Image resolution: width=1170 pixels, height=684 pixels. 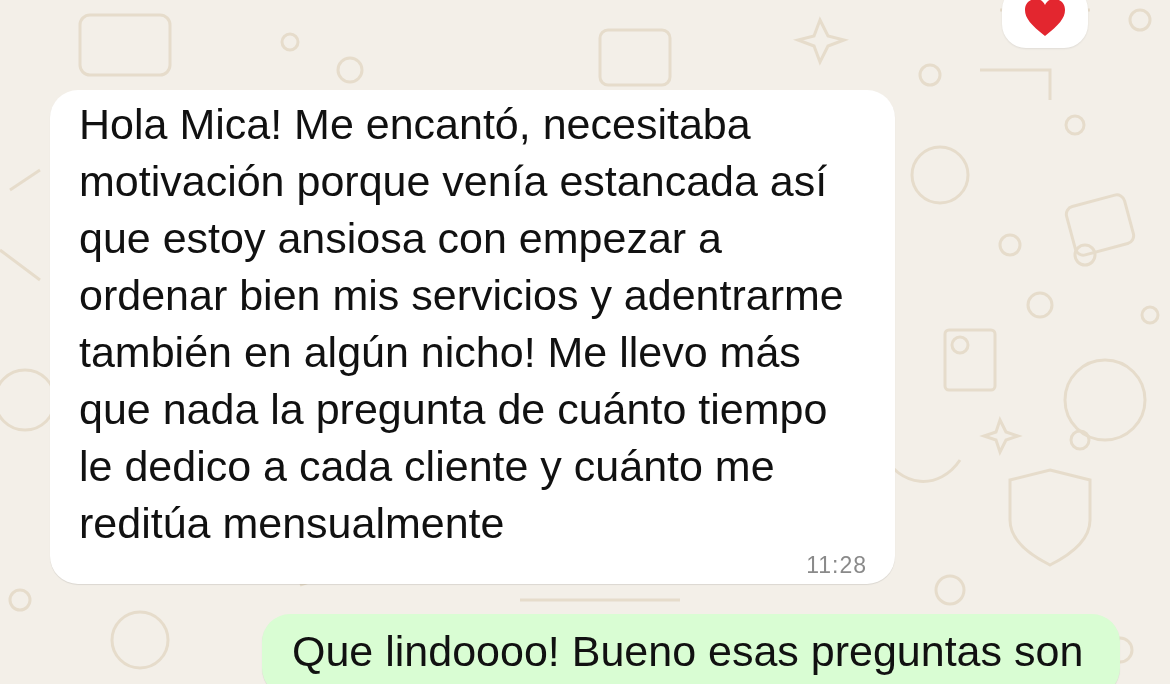 I want to click on message-text: Que lindoooo! Bueno esas preguntas son, so click(x=688, y=651).